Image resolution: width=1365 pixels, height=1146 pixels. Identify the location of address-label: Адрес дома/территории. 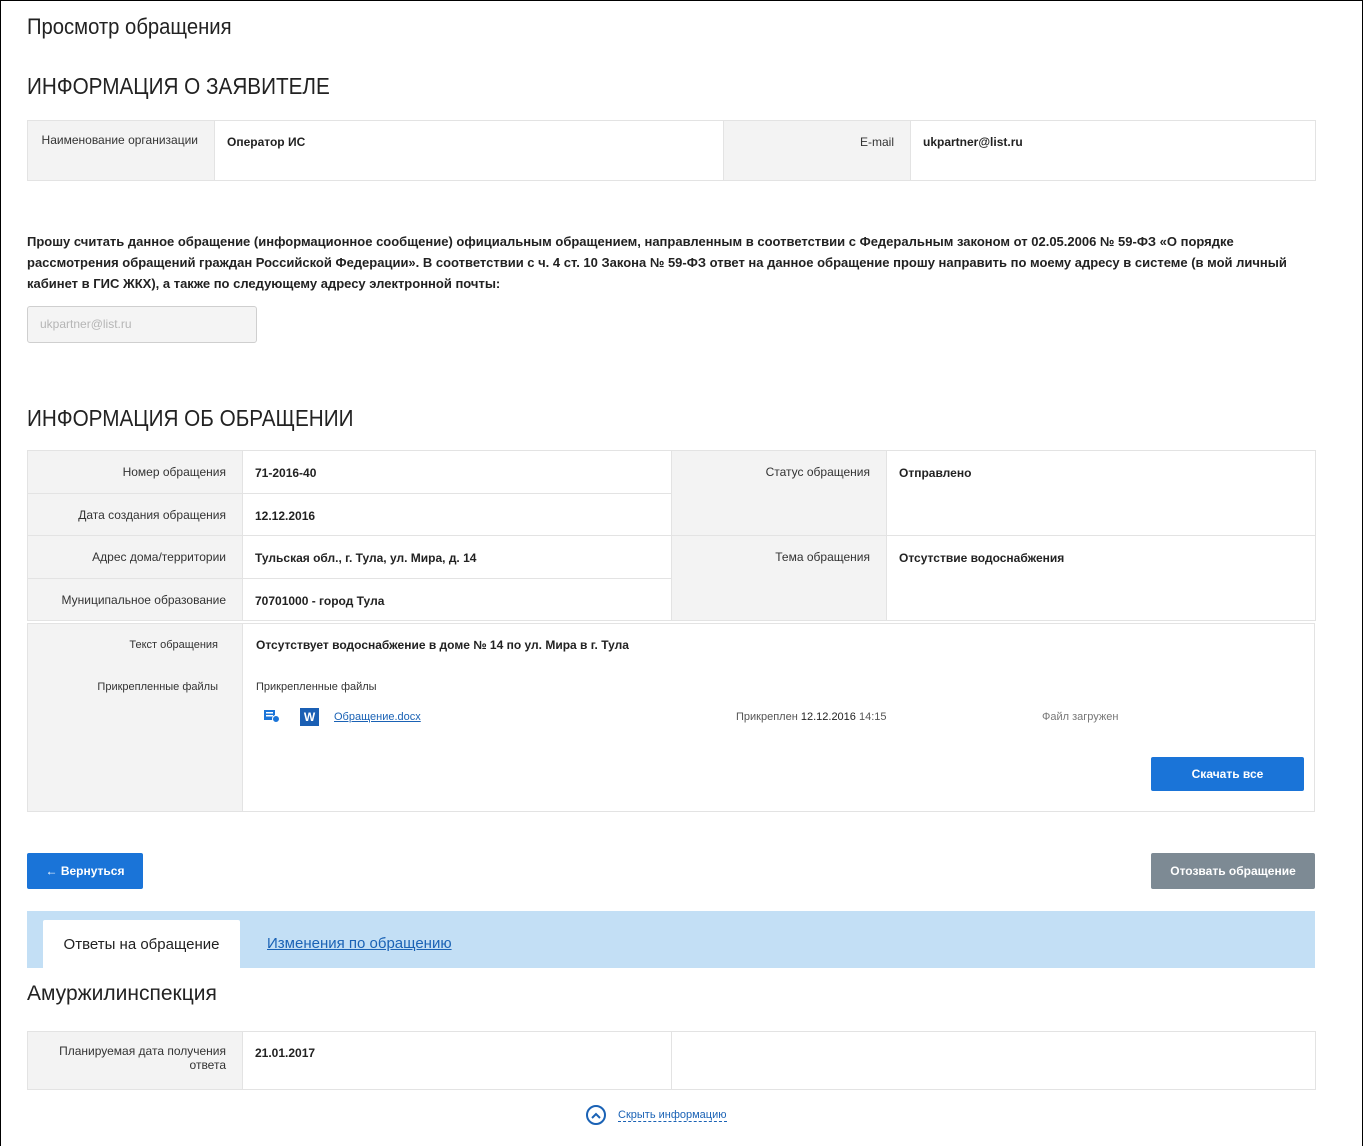
(135, 557).